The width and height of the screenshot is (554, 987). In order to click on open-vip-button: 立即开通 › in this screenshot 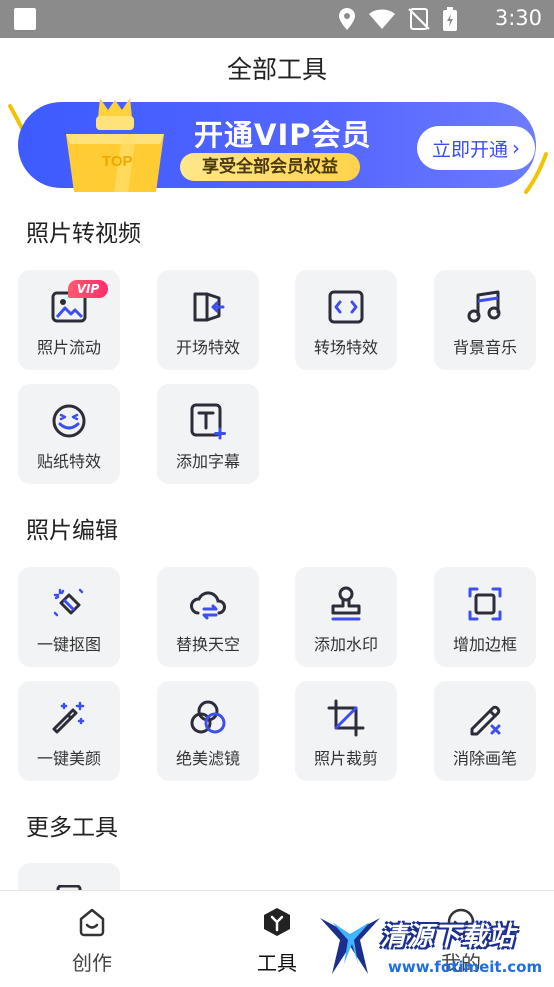, I will do `click(476, 148)`.